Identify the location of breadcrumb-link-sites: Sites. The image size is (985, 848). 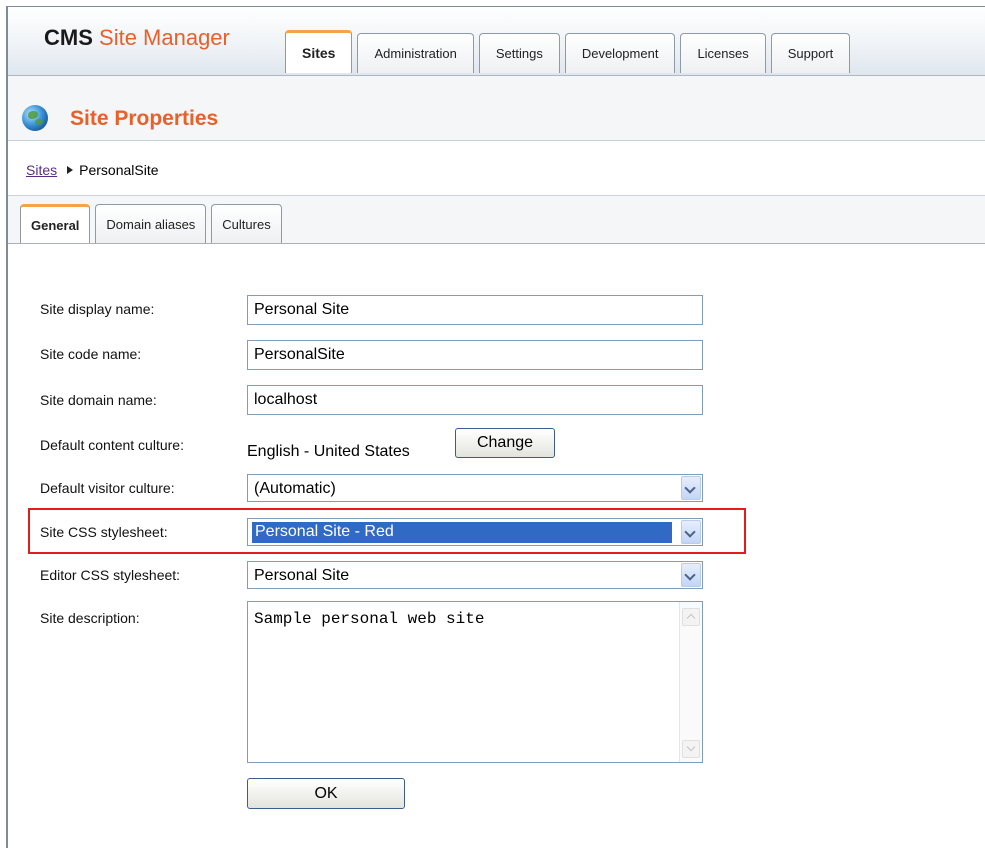
(41, 170).